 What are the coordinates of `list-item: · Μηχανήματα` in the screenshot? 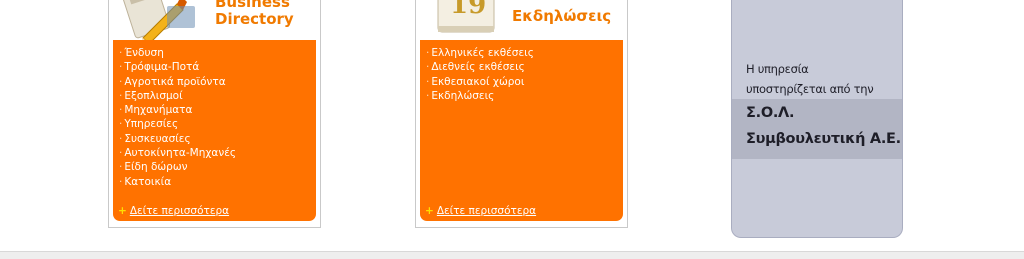 It's located at (177, 110).